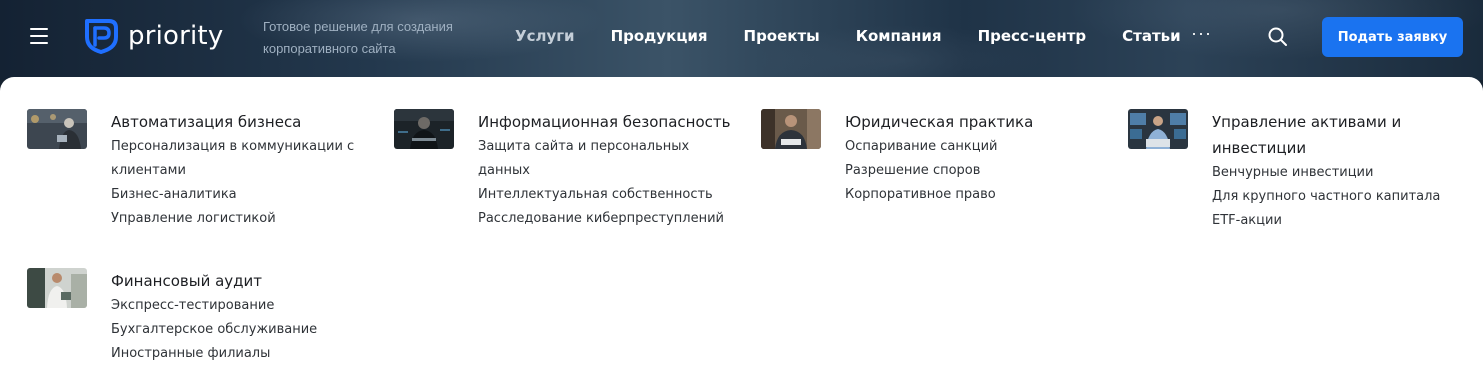  Describe the element at coordinates (241, 281) in the screenshot. I see `menu-group-title: Финансовый аудит` at that location.